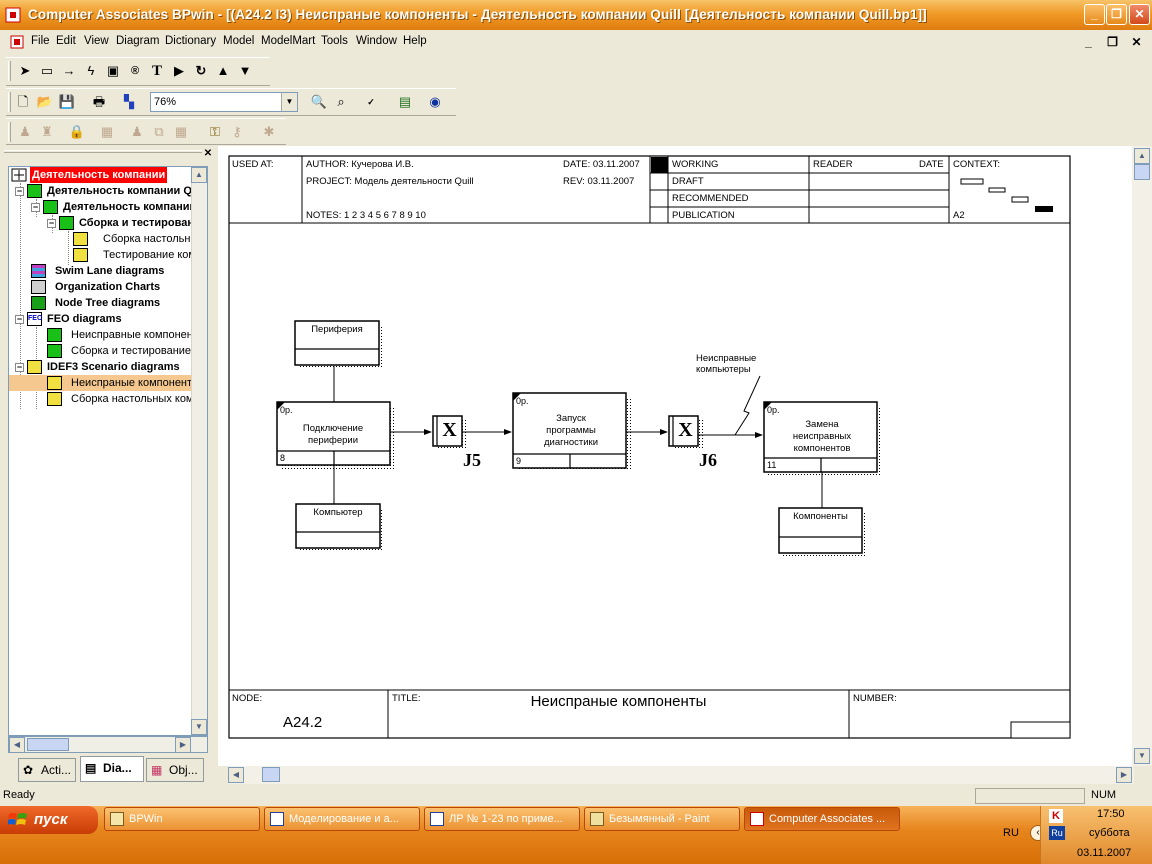  Describe the element at coordinates (1142, 156) in the screenshot. I see `scroll-up-icon: ▲` at that location.